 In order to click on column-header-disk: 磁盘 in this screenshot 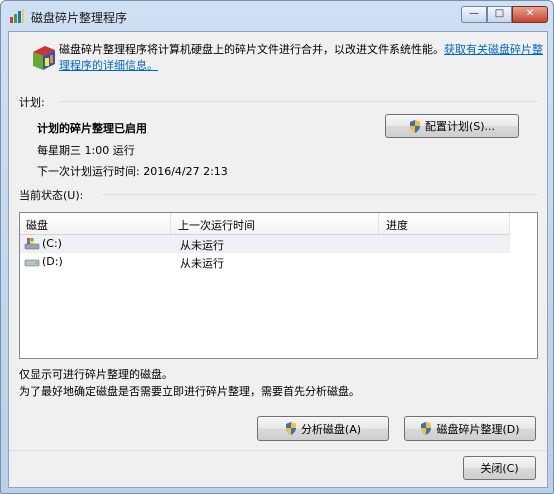, I will do `click(37, 225)`.